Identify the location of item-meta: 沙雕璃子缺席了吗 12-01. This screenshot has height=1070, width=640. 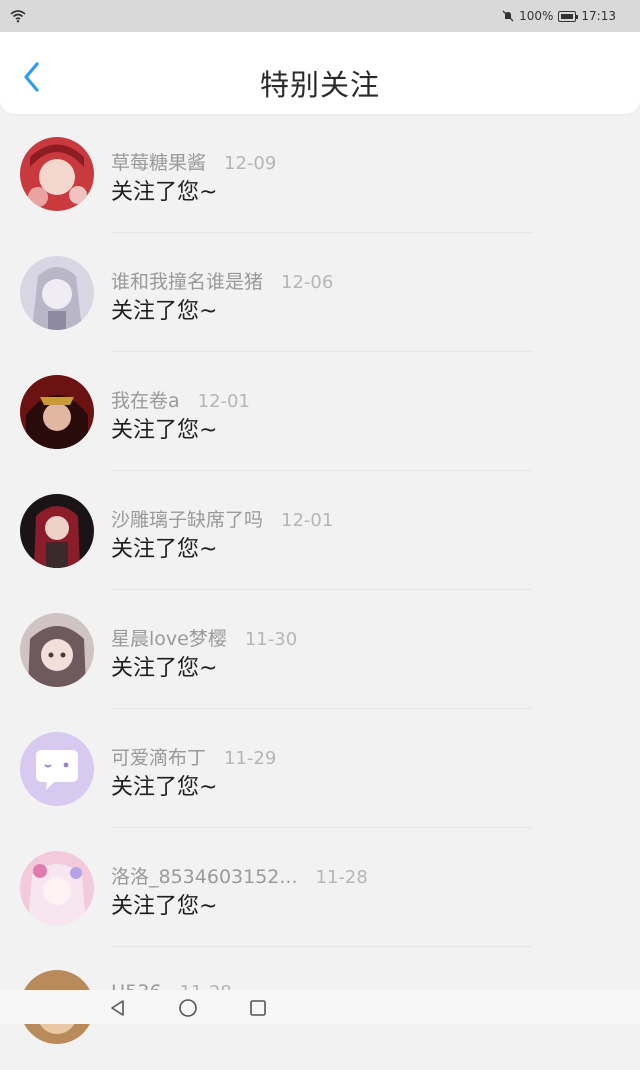
(222, 518).